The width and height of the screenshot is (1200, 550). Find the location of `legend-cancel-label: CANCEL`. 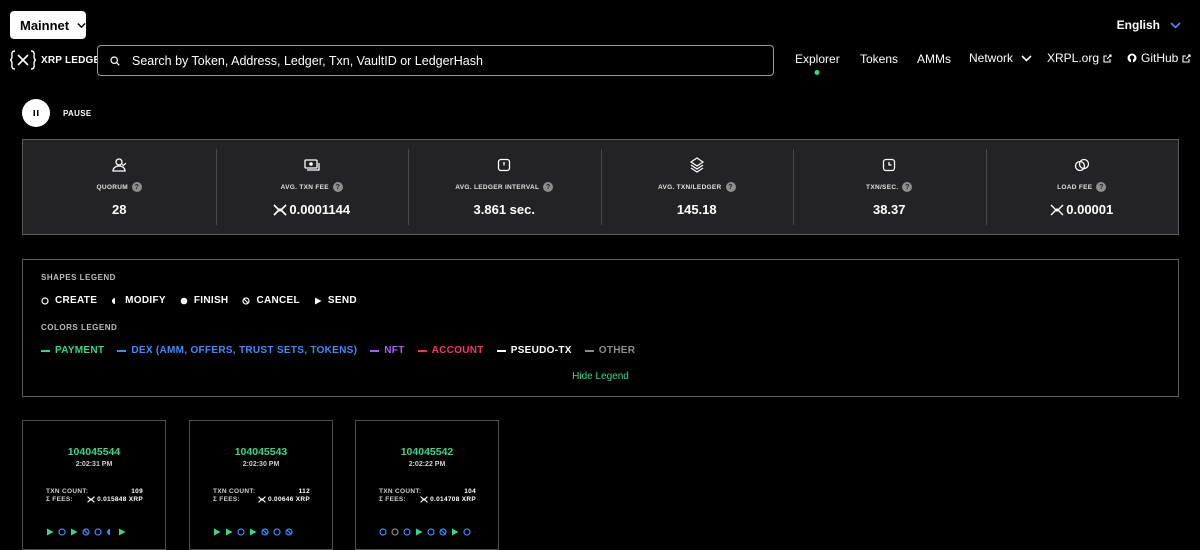

legend-cancel-label: CANCEL is located at coordinates (278, 300).